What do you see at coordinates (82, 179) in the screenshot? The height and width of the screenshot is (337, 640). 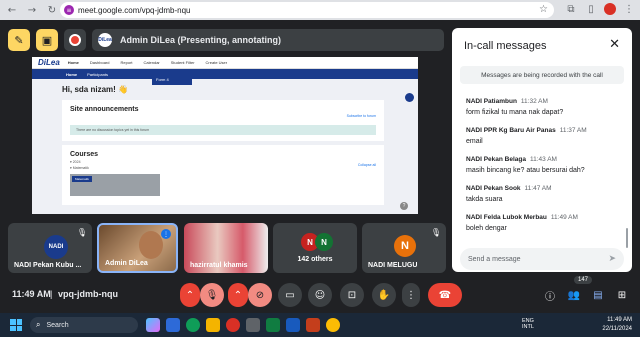 I see `course-badge: Matematik` at bounding box center [82, 179].